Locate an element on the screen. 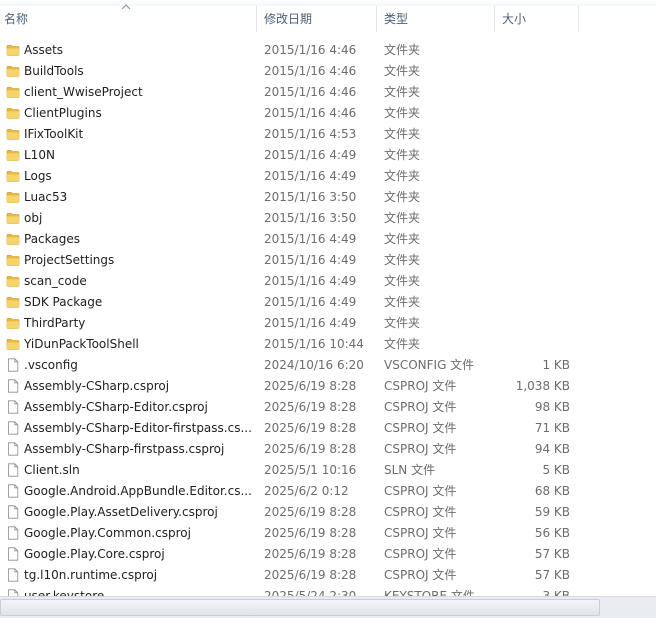 Image resolution: width=656 pixels, height=618 pixels. file-row: .vsconfig 2024/10/16 6:20 VSCONFIG 文件 1 KB is located at coordinates (328, 365).